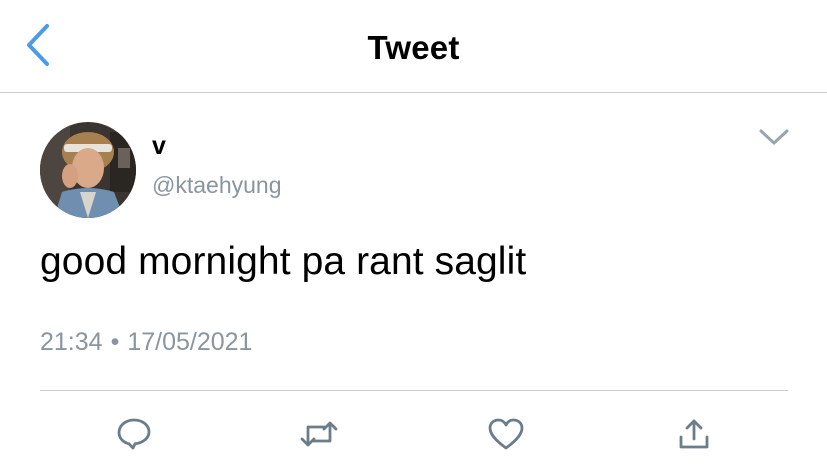  I want to click on retweet-button, so click(319, 434).